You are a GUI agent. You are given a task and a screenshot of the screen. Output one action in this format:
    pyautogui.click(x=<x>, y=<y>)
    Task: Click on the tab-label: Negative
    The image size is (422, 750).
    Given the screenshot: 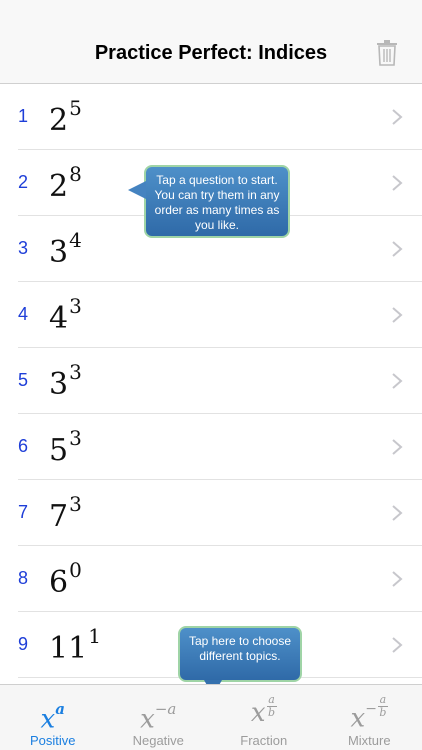 What is the action you would take?
    pyautogui.click(x=158, y=740)
    